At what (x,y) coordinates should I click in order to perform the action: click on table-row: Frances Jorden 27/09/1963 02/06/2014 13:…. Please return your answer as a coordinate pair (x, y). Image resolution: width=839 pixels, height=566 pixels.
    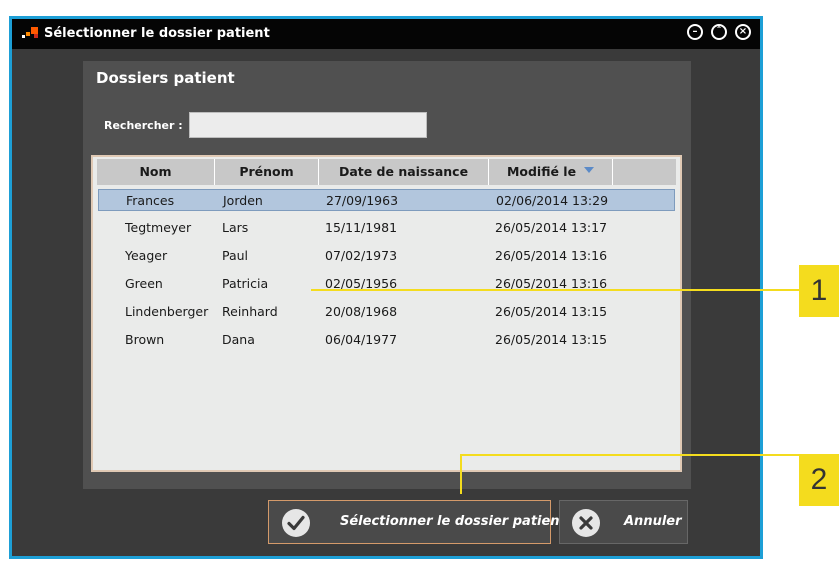
    Looking at the image, I should click on (386, 200).